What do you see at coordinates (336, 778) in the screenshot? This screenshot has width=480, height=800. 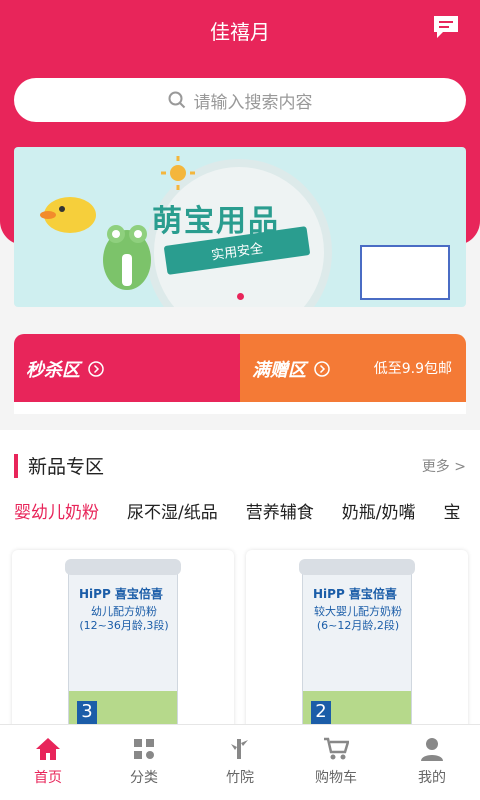 I see `nav-cart-label: 购物车` at bounding box center [336, 778].